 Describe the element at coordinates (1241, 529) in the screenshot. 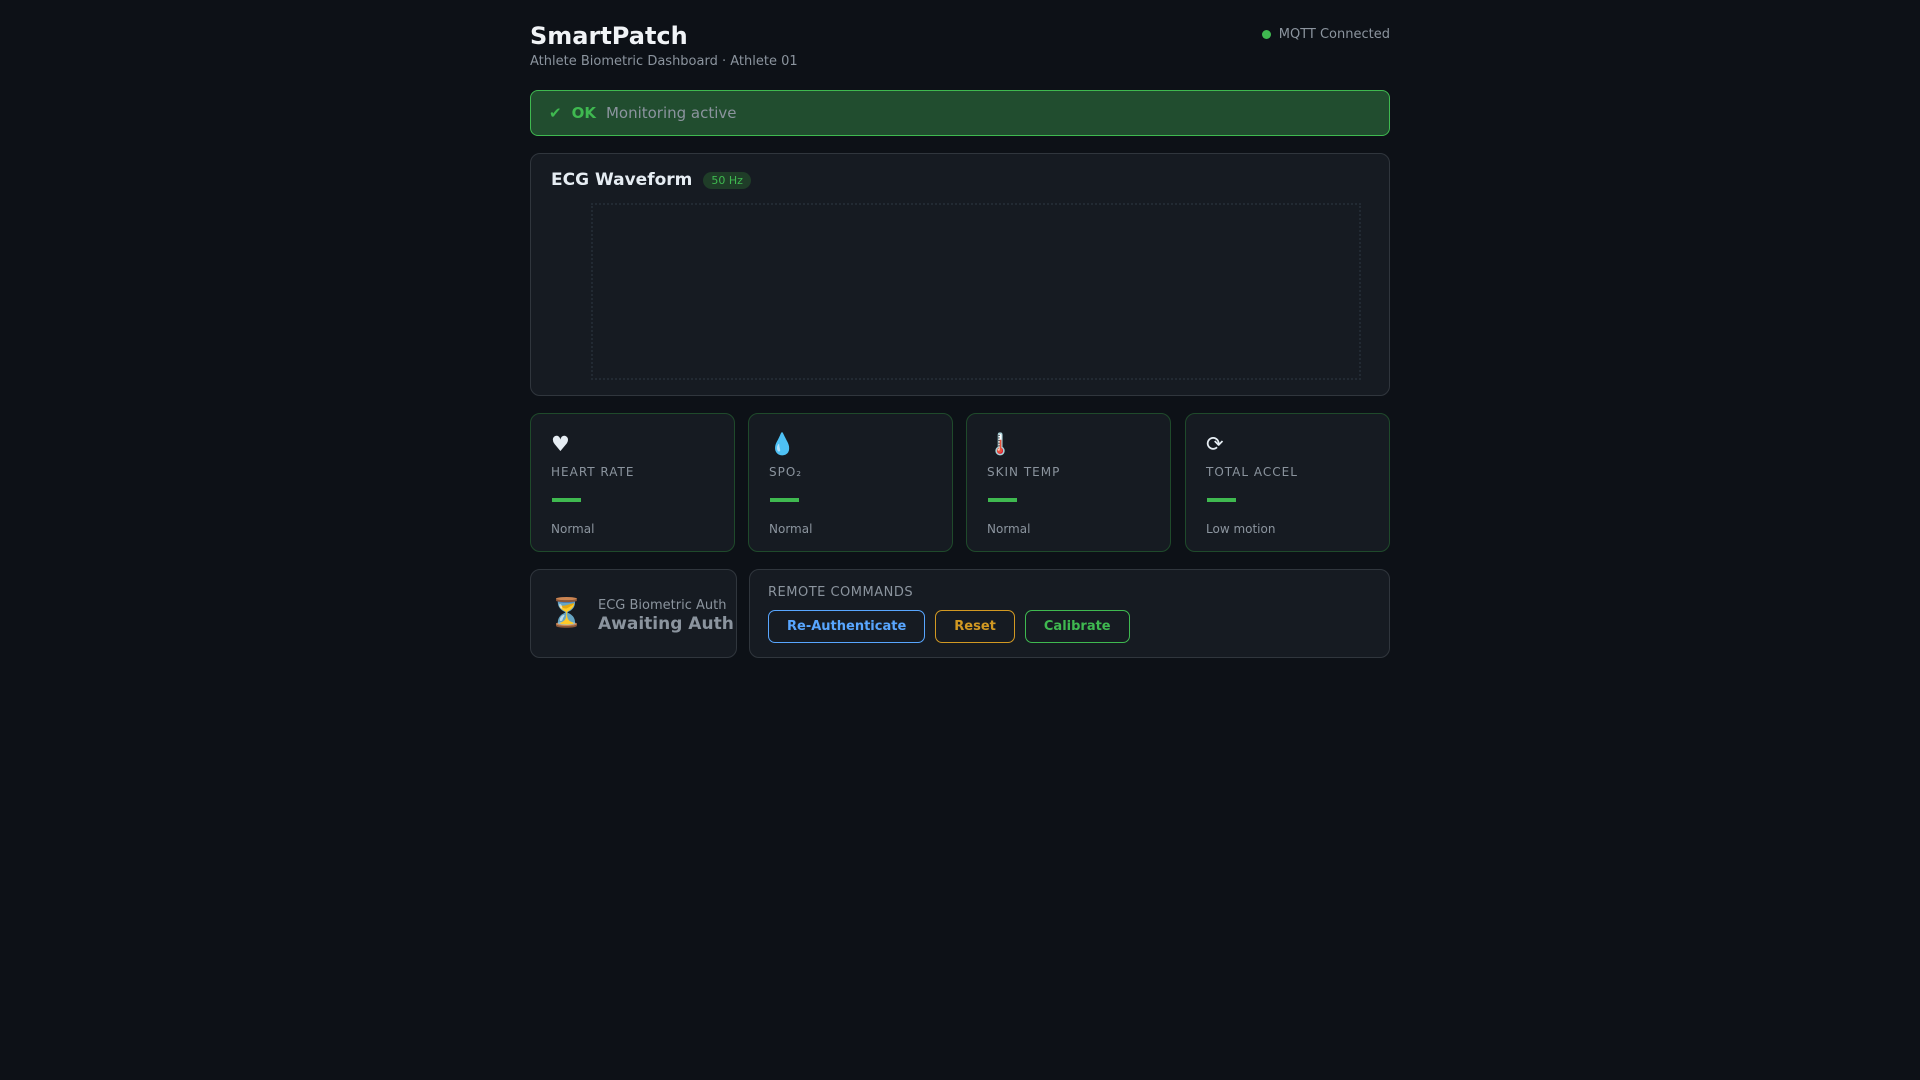

I see `metric-status: Low motion` at that location.